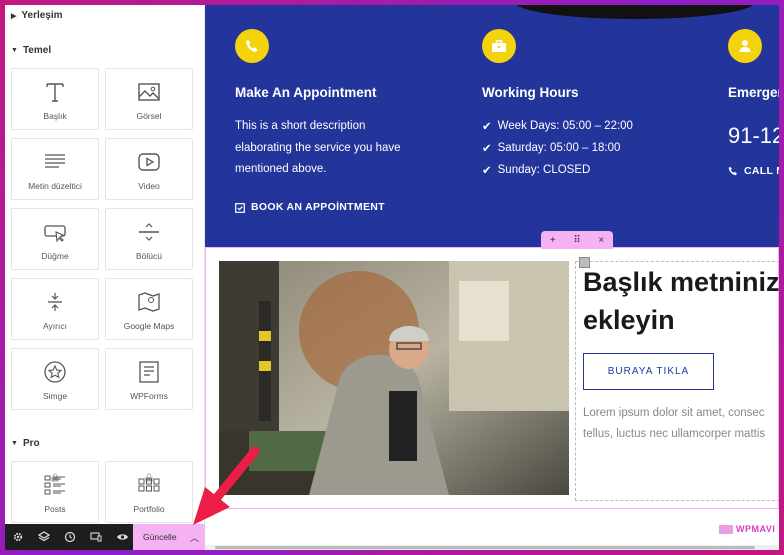  I want to click on widget-video: Video, so click(149, 169).